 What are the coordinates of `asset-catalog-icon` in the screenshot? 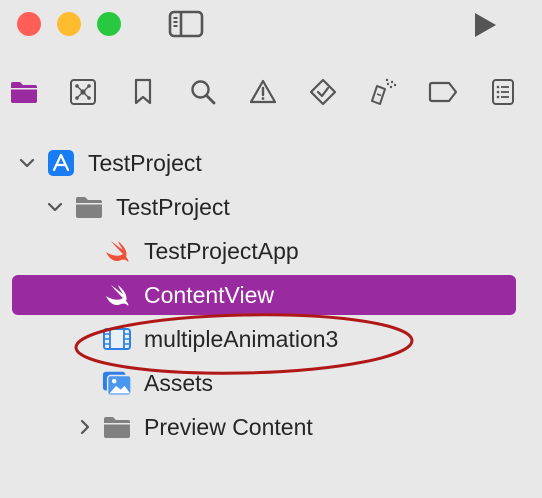 It's located at (117, 383).